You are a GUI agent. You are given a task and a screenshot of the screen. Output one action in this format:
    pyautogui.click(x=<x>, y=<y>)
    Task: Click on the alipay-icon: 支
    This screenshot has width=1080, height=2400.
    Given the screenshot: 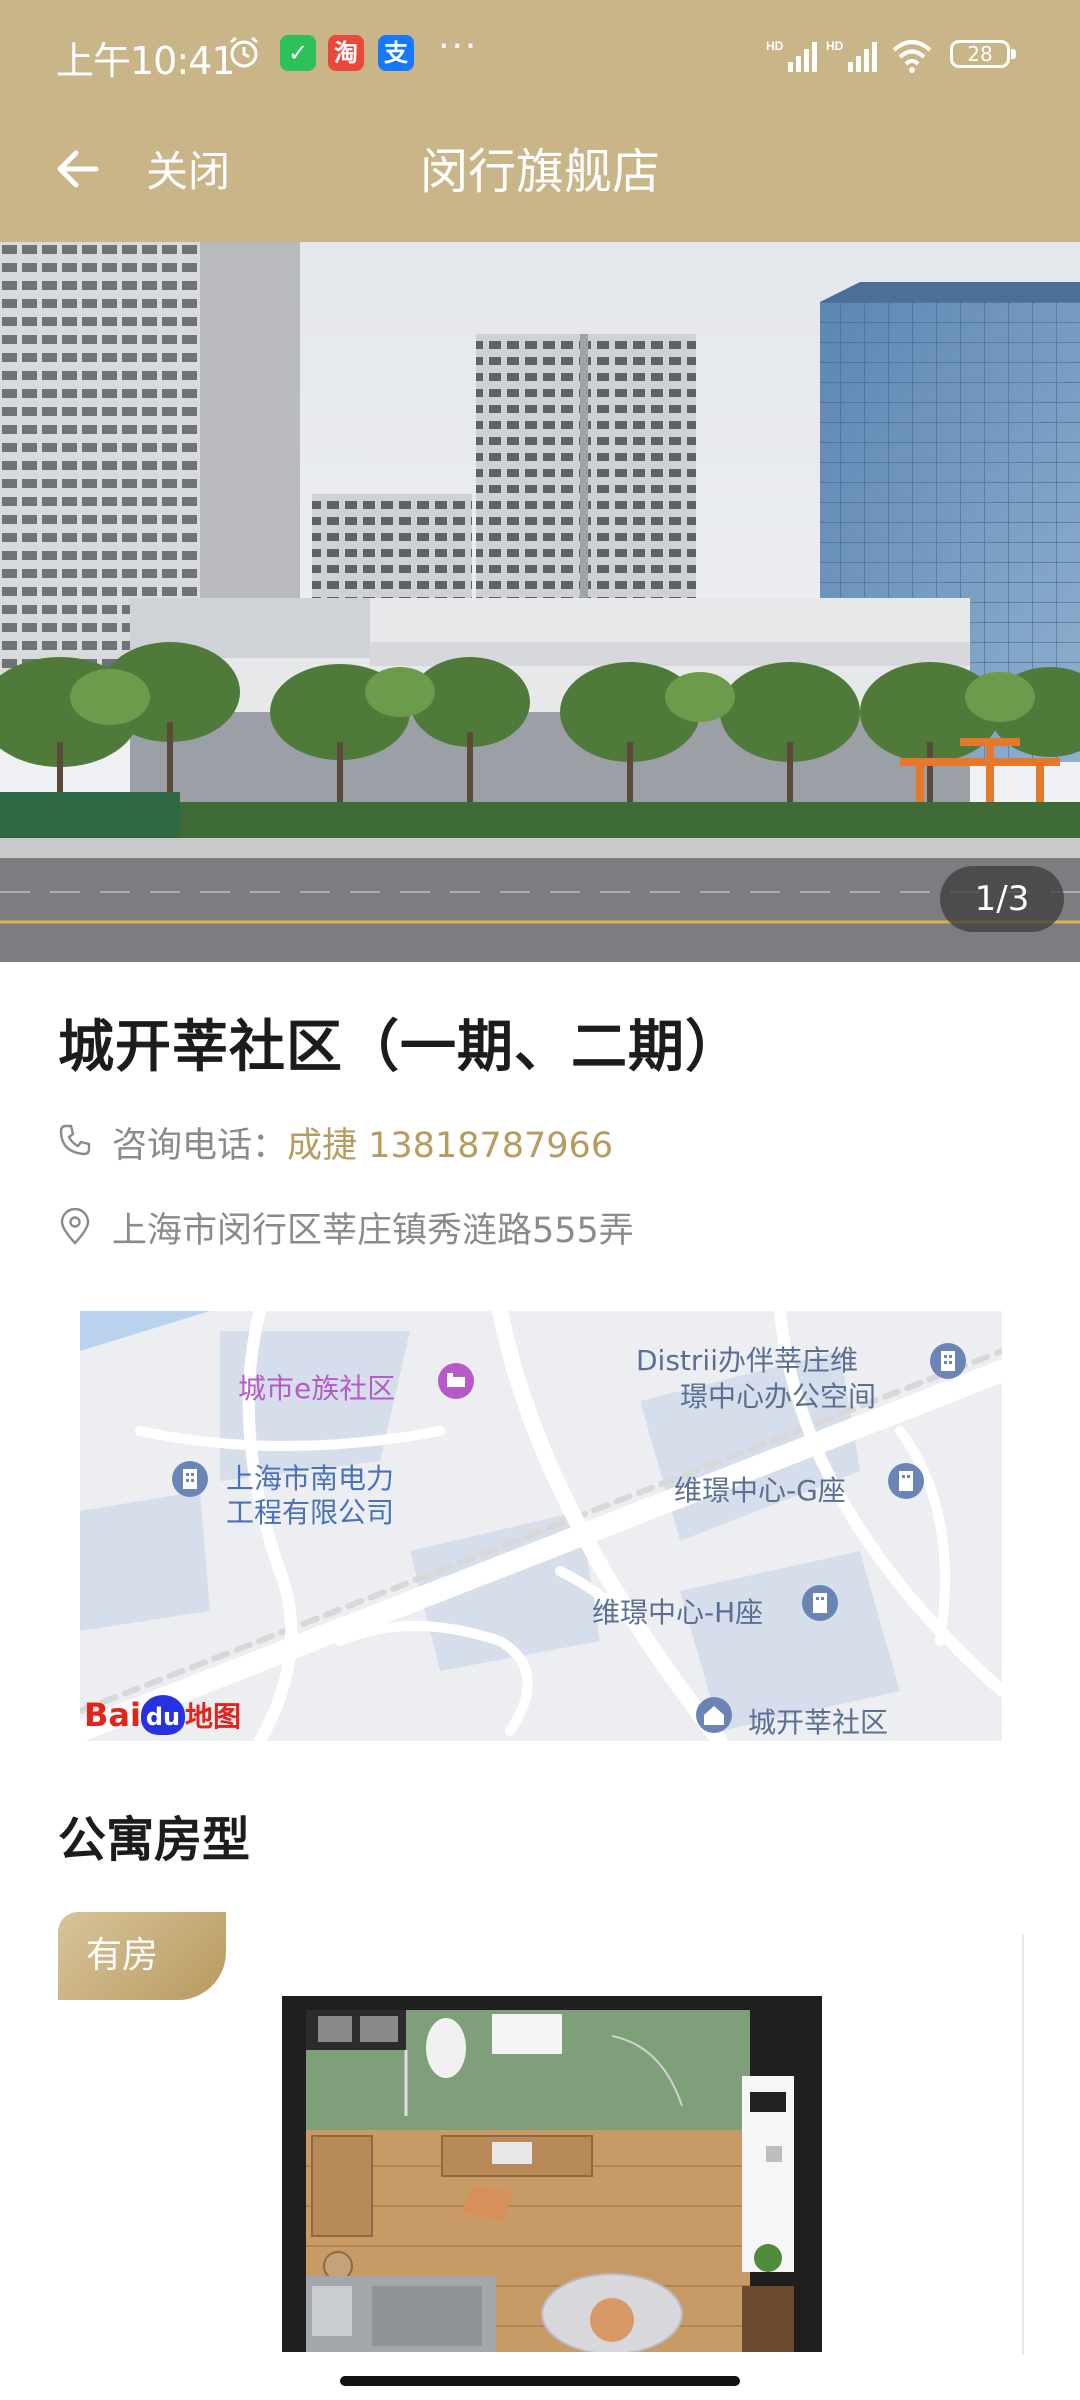 What is the action you would take?
    pyautogui.click(x=396, y=53)
    